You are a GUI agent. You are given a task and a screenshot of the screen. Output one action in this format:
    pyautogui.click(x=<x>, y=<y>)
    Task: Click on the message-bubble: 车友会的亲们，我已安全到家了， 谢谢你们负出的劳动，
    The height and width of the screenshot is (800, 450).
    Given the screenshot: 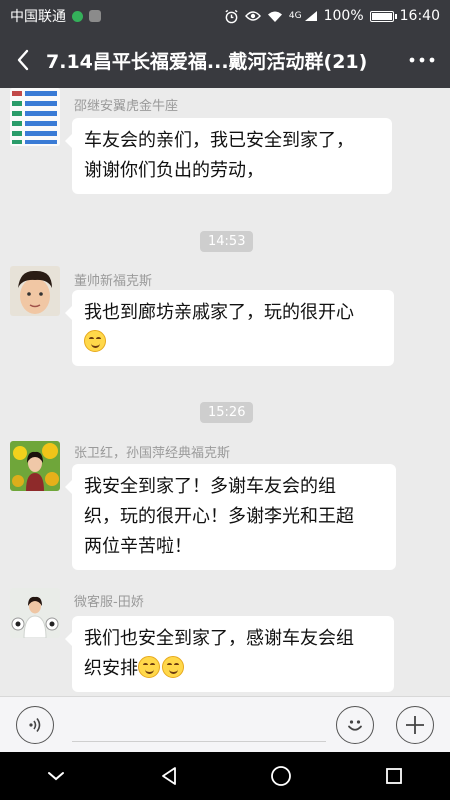 What is the action you would take?
    pyautogui.click(x=228, y=156)
    